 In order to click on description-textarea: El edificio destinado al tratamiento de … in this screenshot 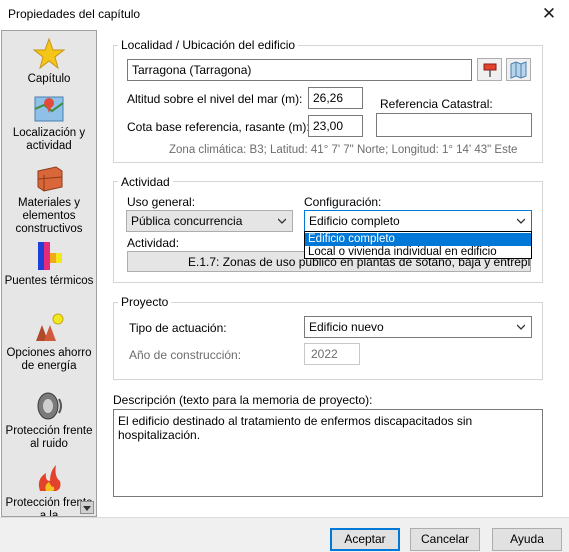, I will do `click(328, 453)`.